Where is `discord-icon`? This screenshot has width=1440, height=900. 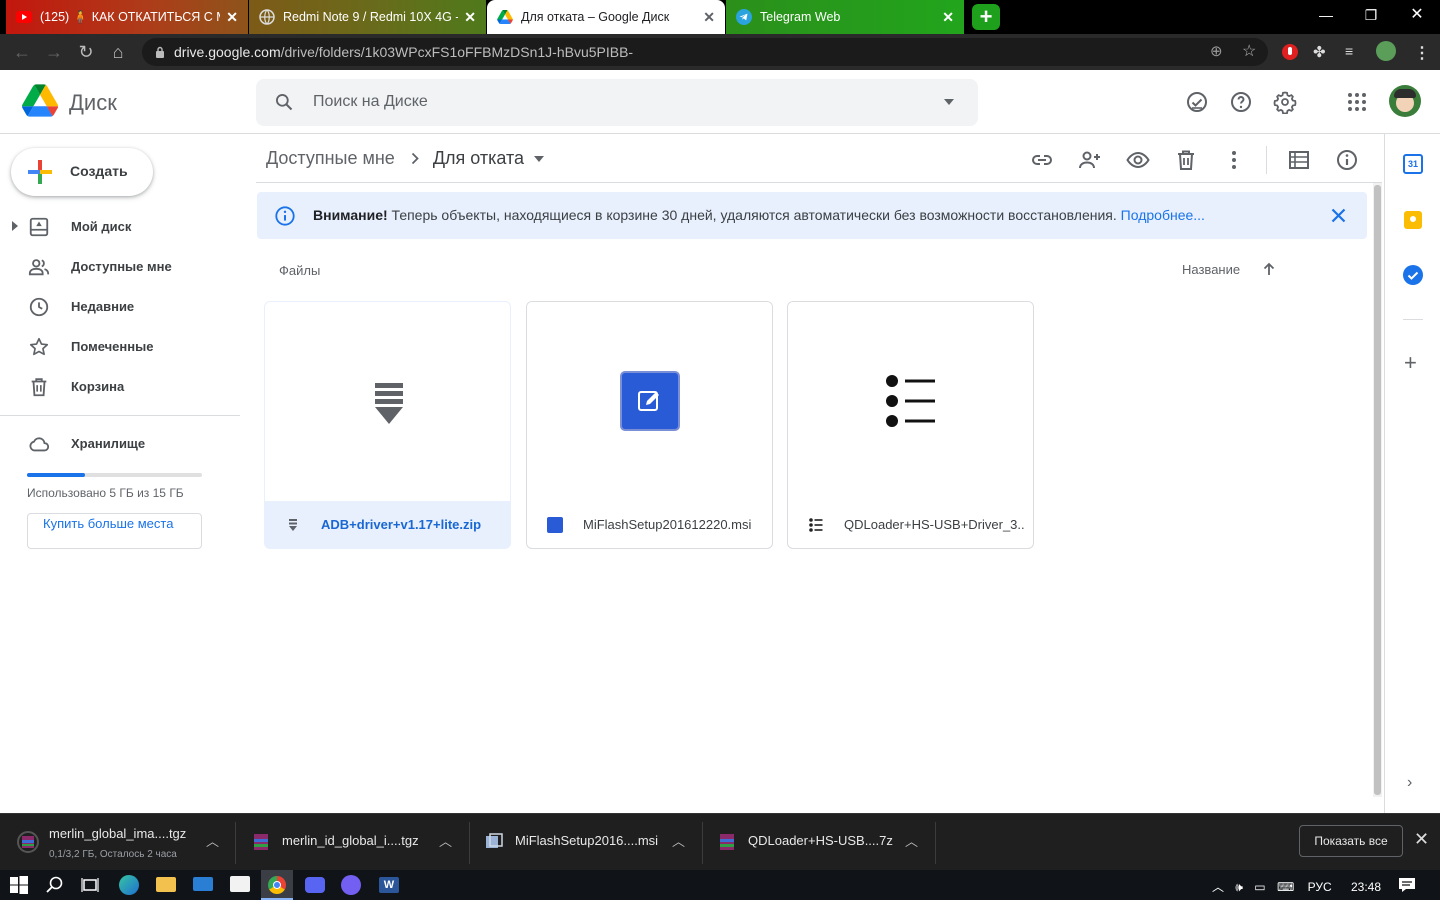
discord-icon is located at coordinates (315, 885).